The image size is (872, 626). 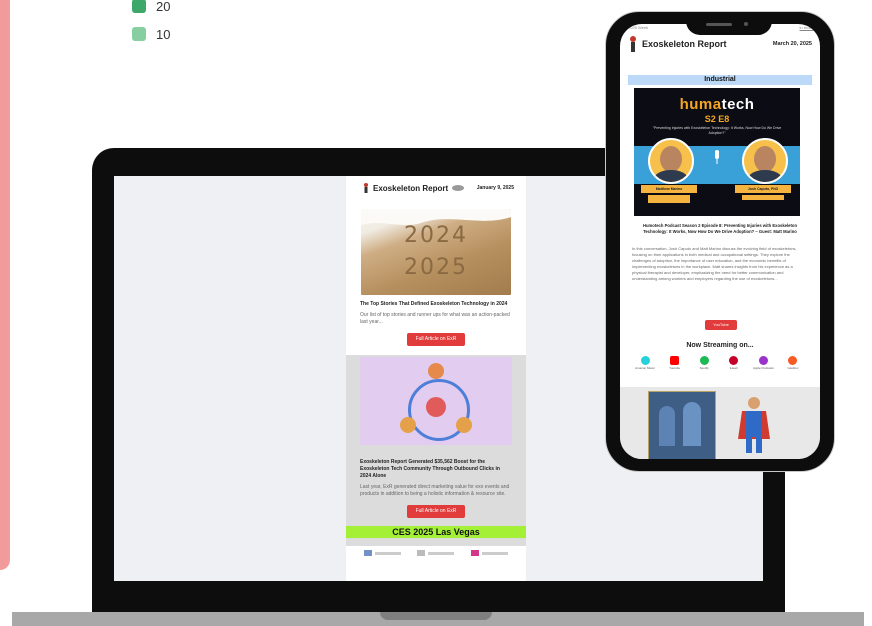 I want to click on amazon-music-link: Amazon Music, so click(x=645, y=363).